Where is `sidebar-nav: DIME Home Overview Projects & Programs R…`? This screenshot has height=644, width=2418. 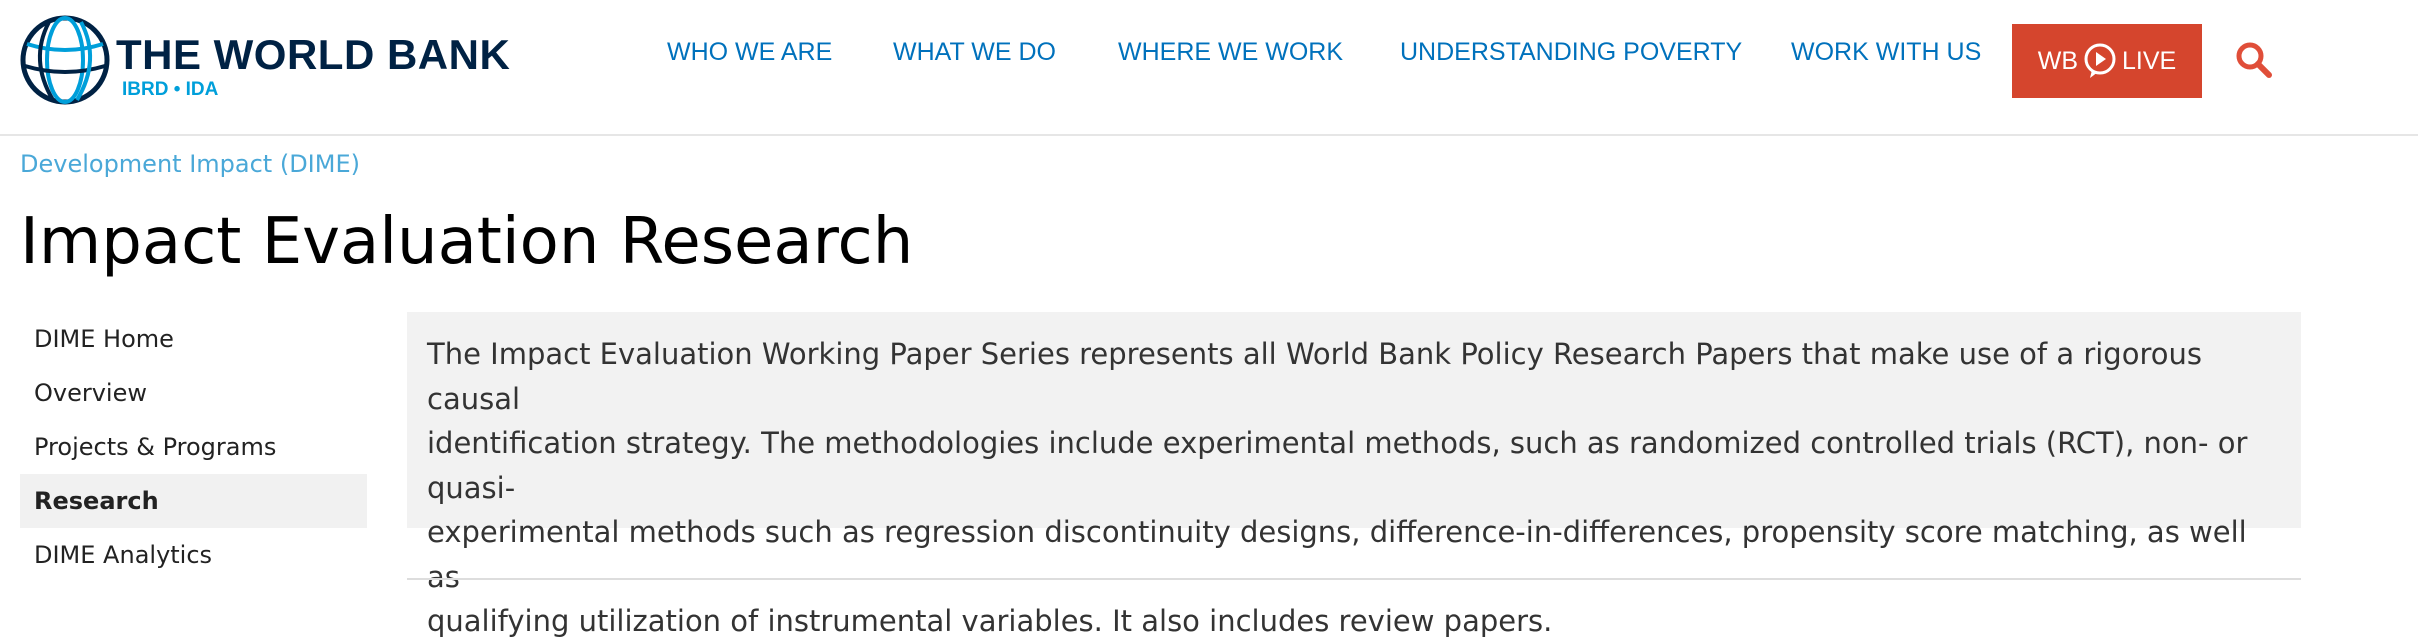
sidebar-nav: DIME Home Overview Projects & Programs R… is located at coordinates (193, 447).